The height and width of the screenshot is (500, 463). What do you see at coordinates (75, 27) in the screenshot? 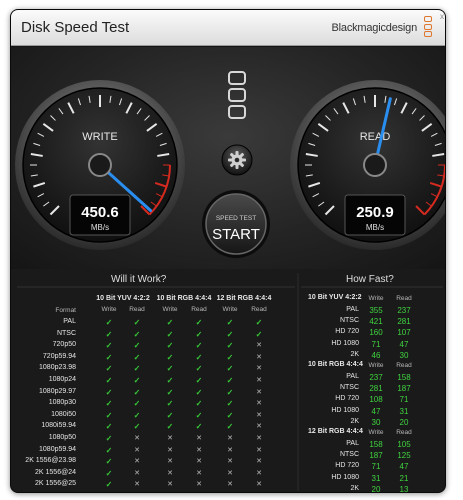
I see `window-title: Disk Speed Test` at bounding box center [75, 27].